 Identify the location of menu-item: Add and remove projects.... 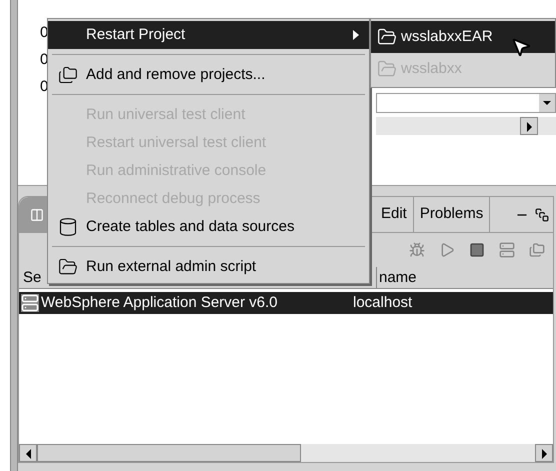
(208, 75).